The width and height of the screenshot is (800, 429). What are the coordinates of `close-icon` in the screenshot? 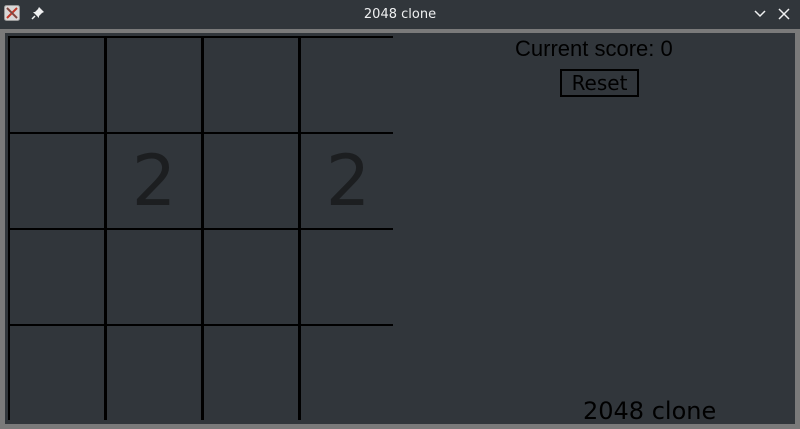 It's located at (784, 14).